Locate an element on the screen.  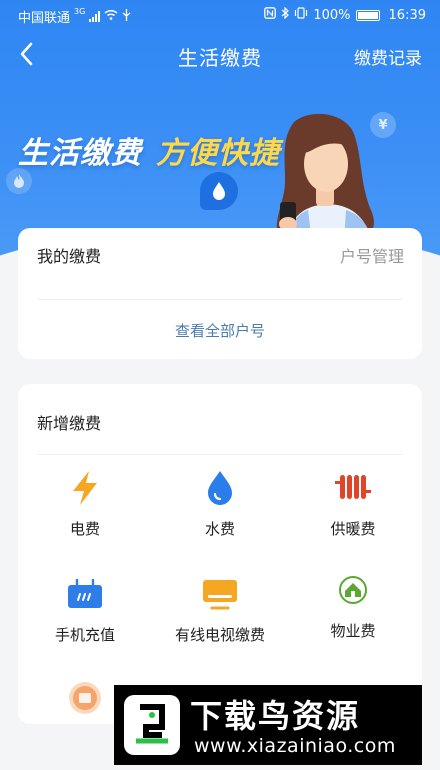
network-label: 3G is located at coordinates (80, 11).